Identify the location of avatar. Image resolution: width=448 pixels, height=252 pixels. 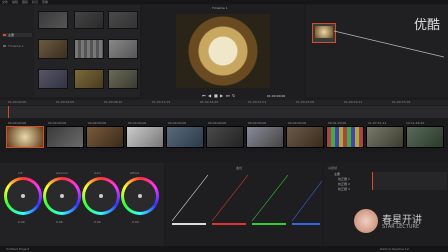
(366, 221).